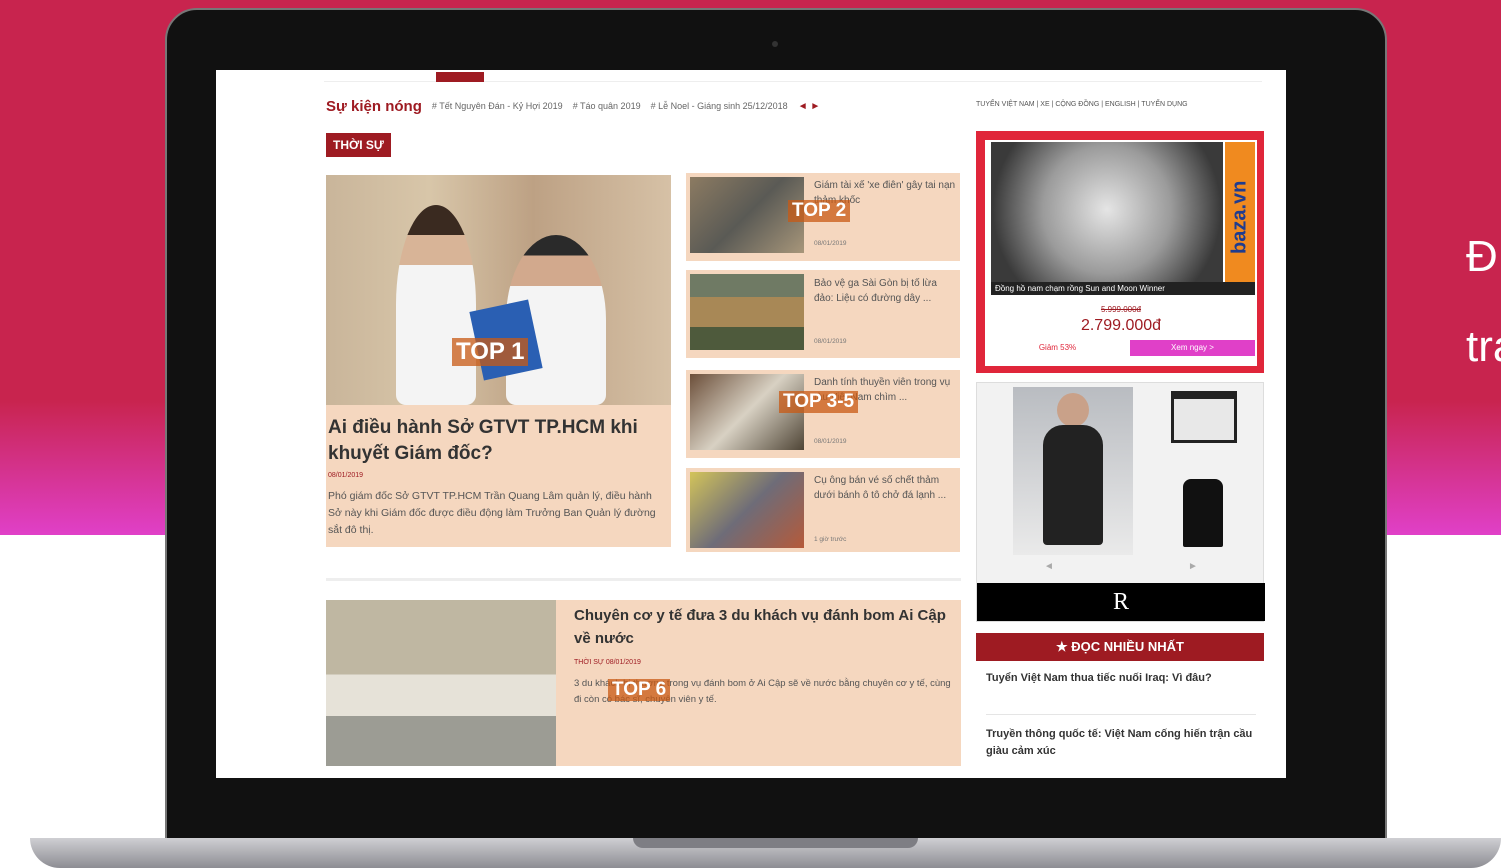  What do you see at coordinates (374, 106) in the screenshot?
I see `hot-events-label: Sự kiện nóng` at bounding box center [374, 106].